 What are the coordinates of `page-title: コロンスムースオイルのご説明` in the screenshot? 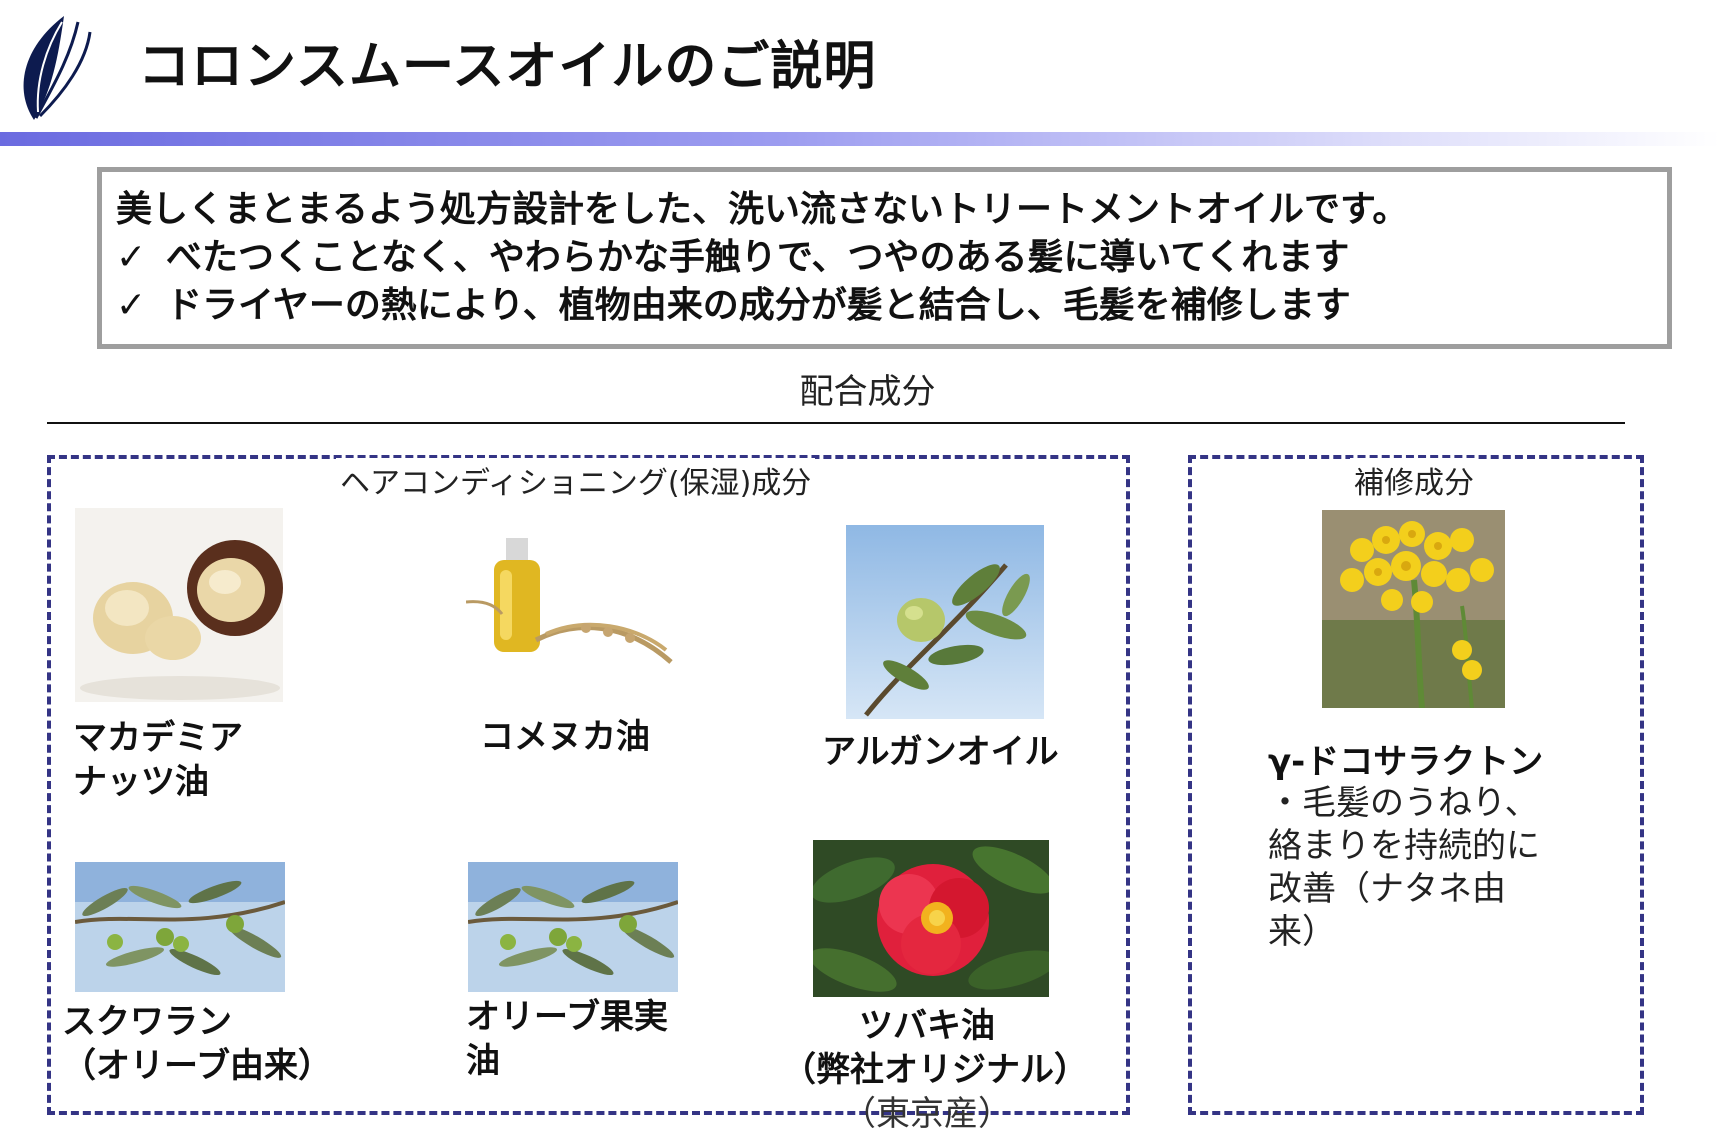 It's located at (507, 67).